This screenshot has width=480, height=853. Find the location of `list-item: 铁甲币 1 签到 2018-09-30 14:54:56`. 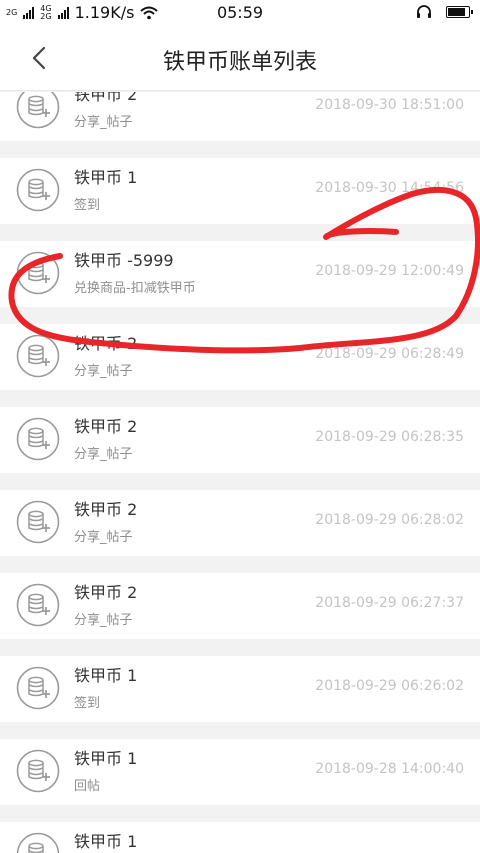

list-item: 铁甲币 1 签到 2018-09-30 14:54:56 is located at coordinates (240, 191).